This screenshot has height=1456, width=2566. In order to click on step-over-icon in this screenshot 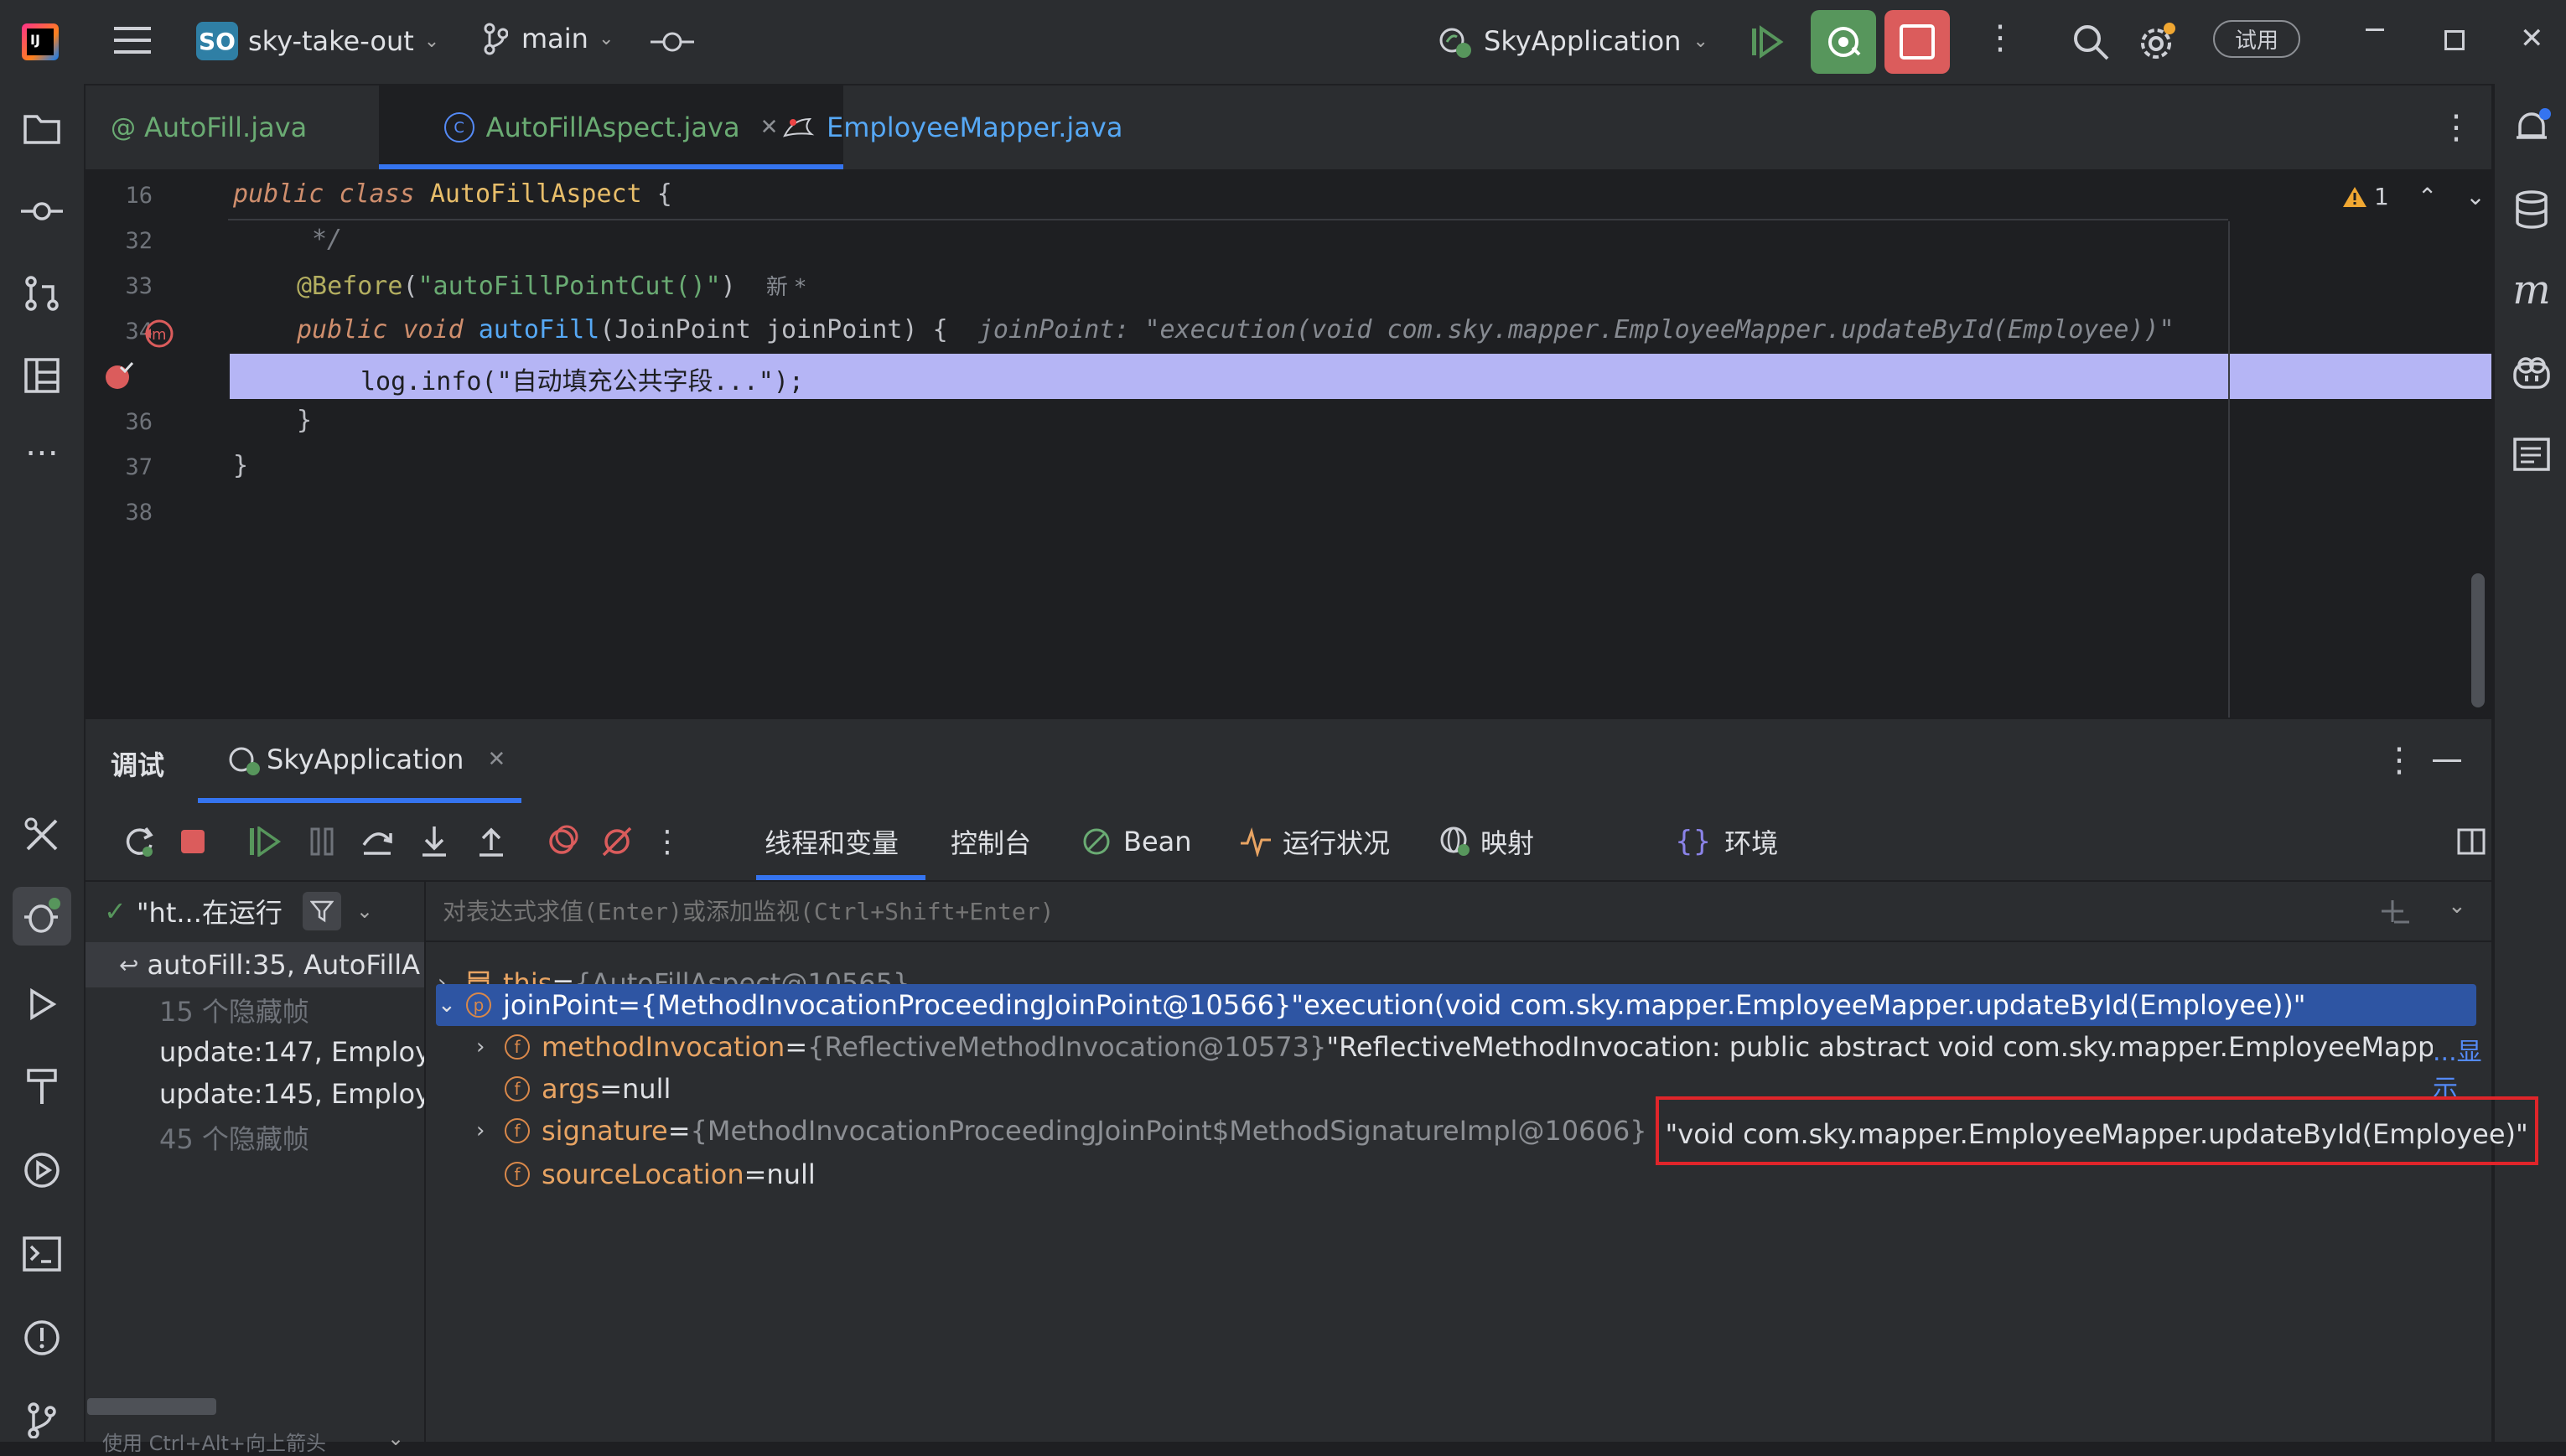, I will do `click(377, 842)`.